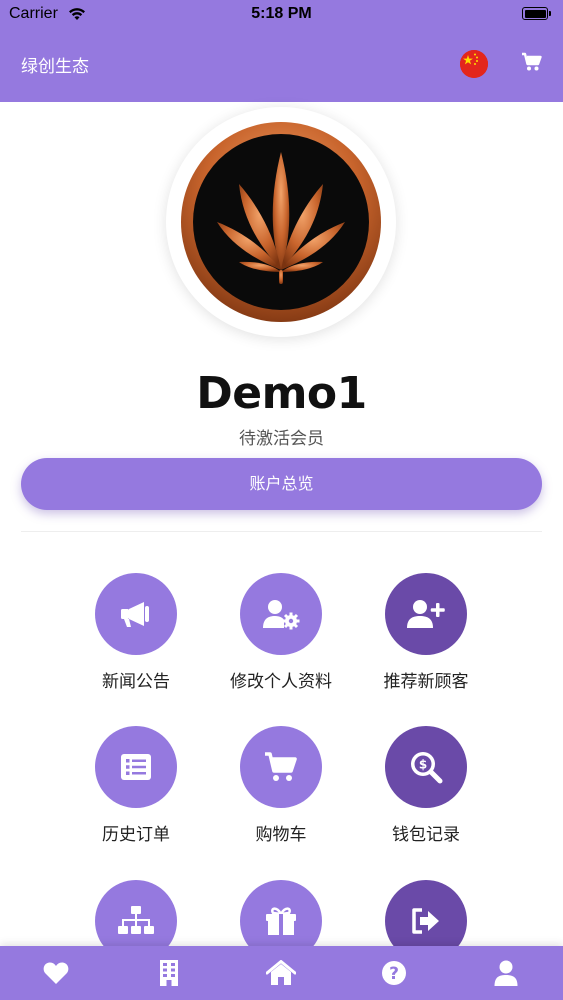 The height and width of the screenshot is (1000, 563). I want to click on heart-icon, so click(56, 973).